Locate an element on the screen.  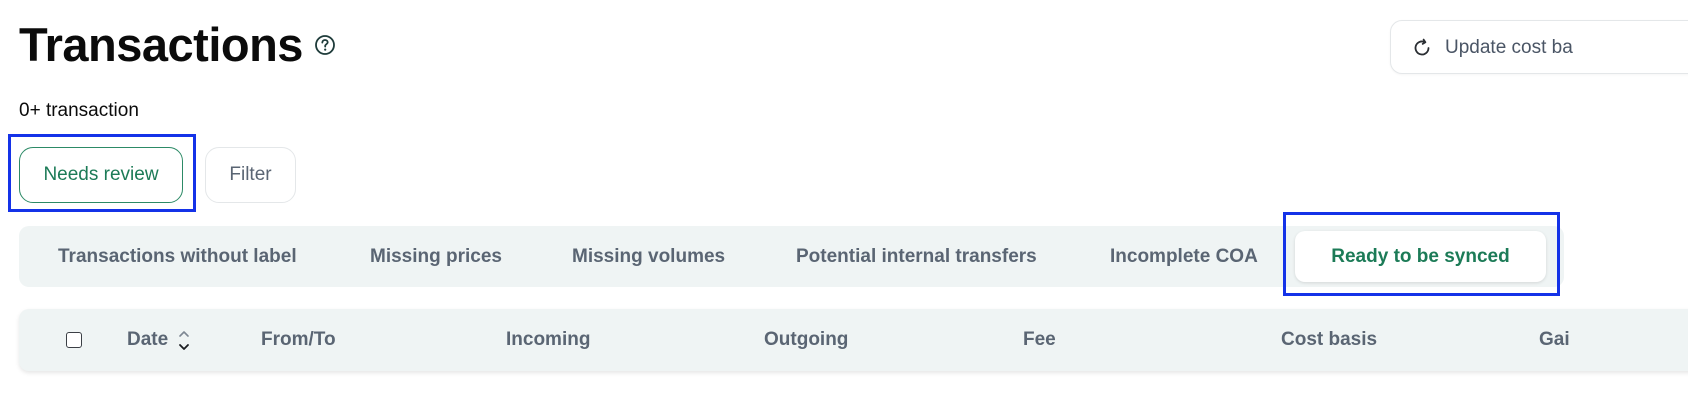
tab-missing-volumes: Missing volumes is located at coordinates (648, 256).